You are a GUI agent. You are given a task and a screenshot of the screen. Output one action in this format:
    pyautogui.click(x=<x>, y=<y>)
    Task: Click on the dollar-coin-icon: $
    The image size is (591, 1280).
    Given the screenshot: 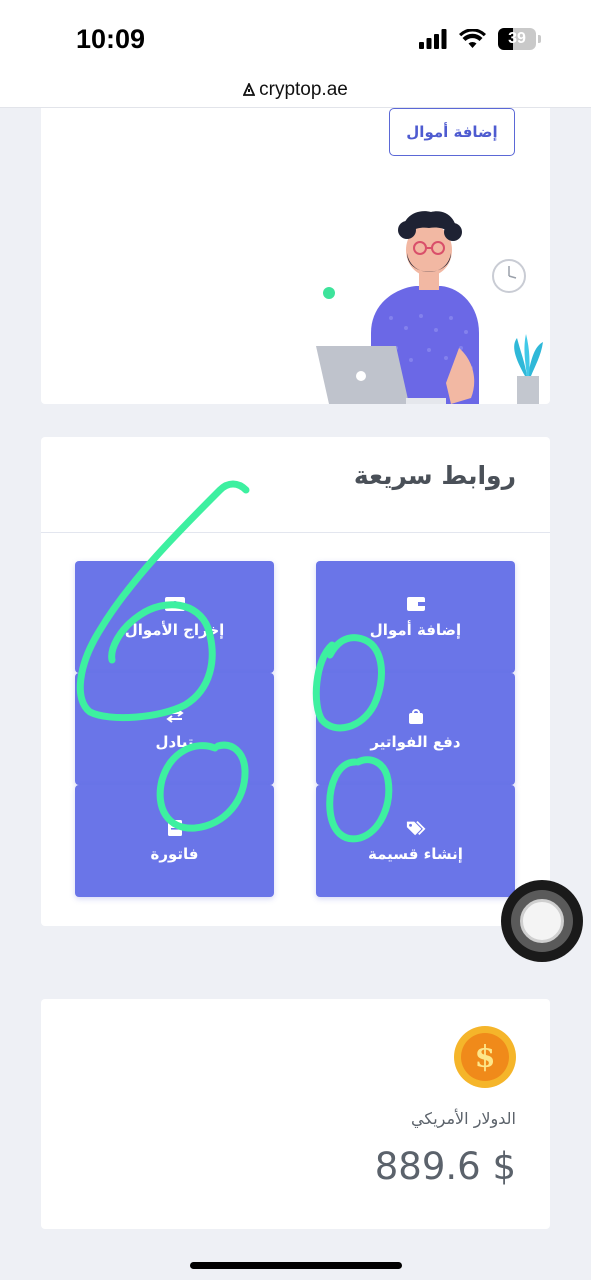 What is the action you would take?
    pyautogui.click(x=485, y=1057)
    